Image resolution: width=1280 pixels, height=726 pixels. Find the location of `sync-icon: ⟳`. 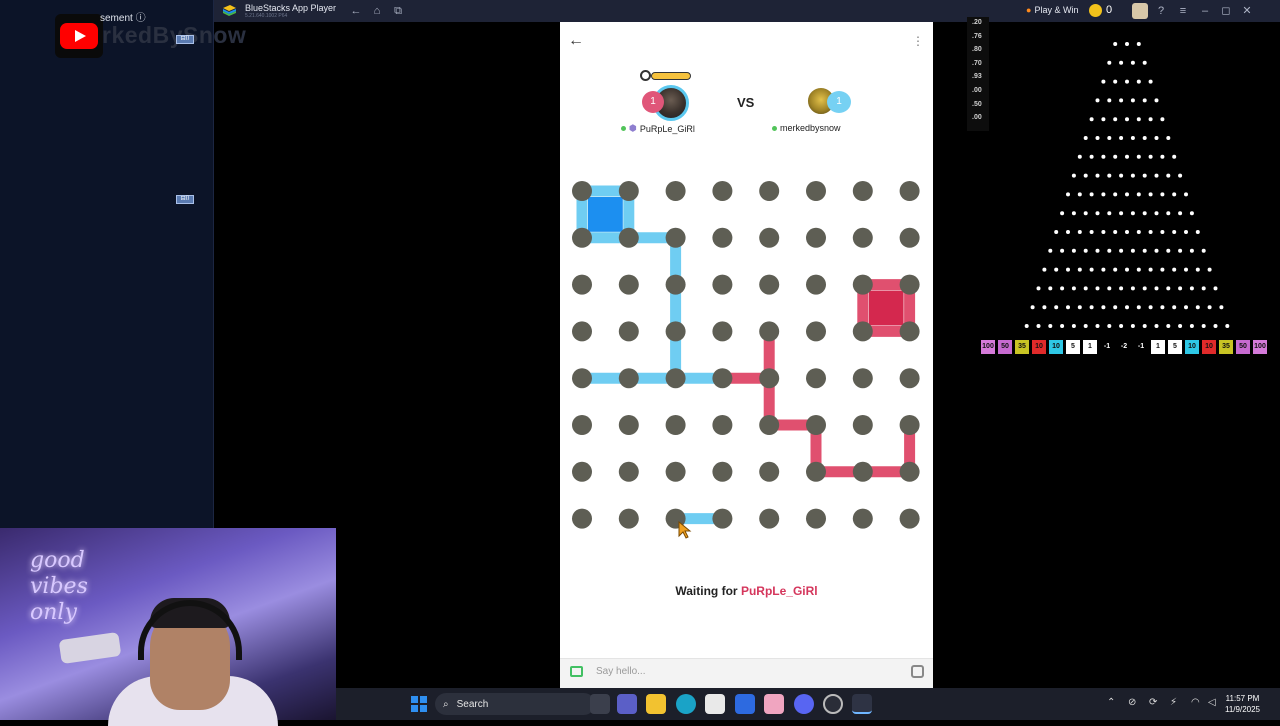

sync-icon: ⟳ is located at coordinates (1153, 702).